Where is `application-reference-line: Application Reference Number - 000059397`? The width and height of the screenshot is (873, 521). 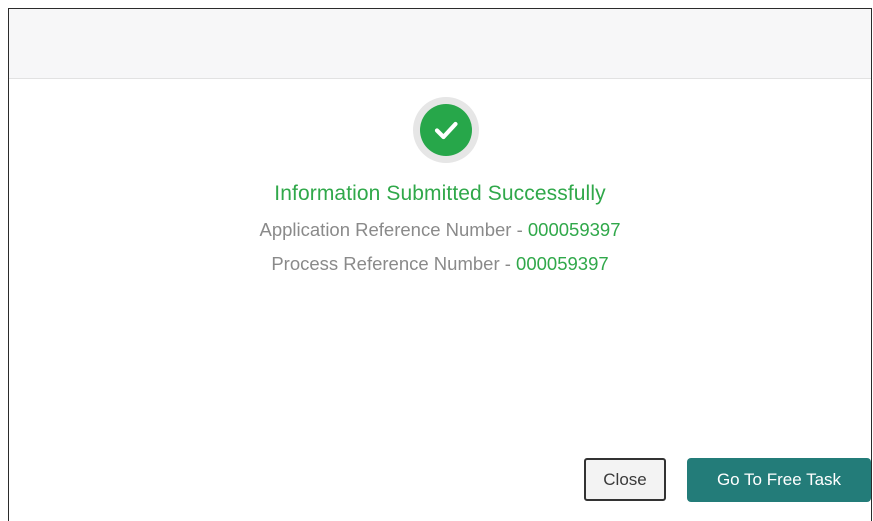
application-reference-line: Application Reference Number - 000059397 is located at coordinates (440, 230).